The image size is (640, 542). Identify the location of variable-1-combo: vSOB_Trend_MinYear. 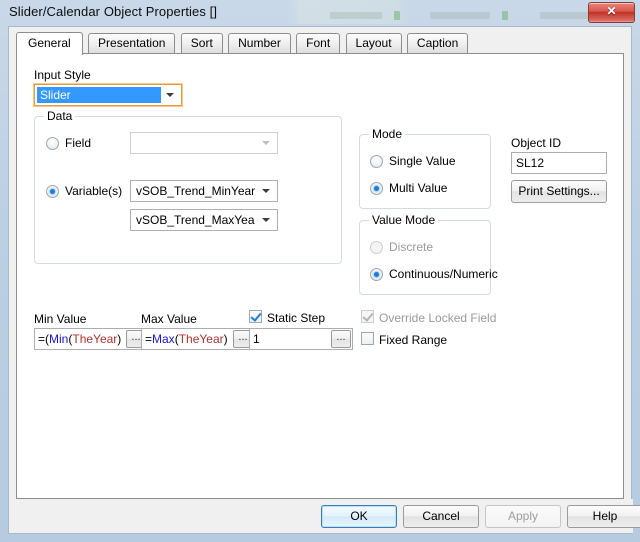
(204, 191).